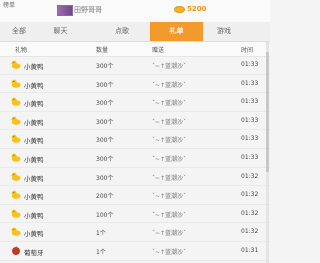 The image size is (320, 263). Describe the element at coordinates (105, 197) in the screenshot. I see `gift-quantity: 200个` at that location.